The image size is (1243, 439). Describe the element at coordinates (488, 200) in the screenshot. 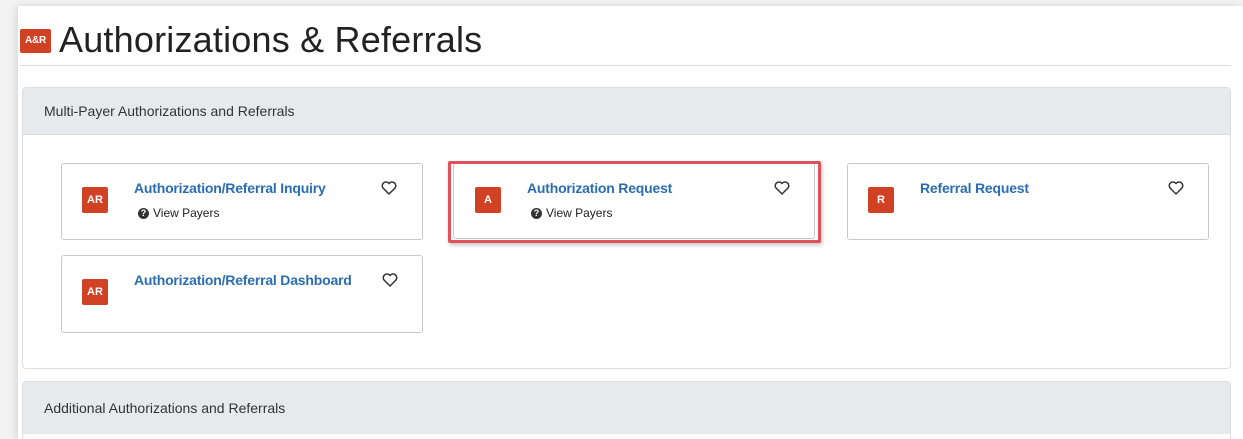

I see `card-icon-badge: A` at that location.